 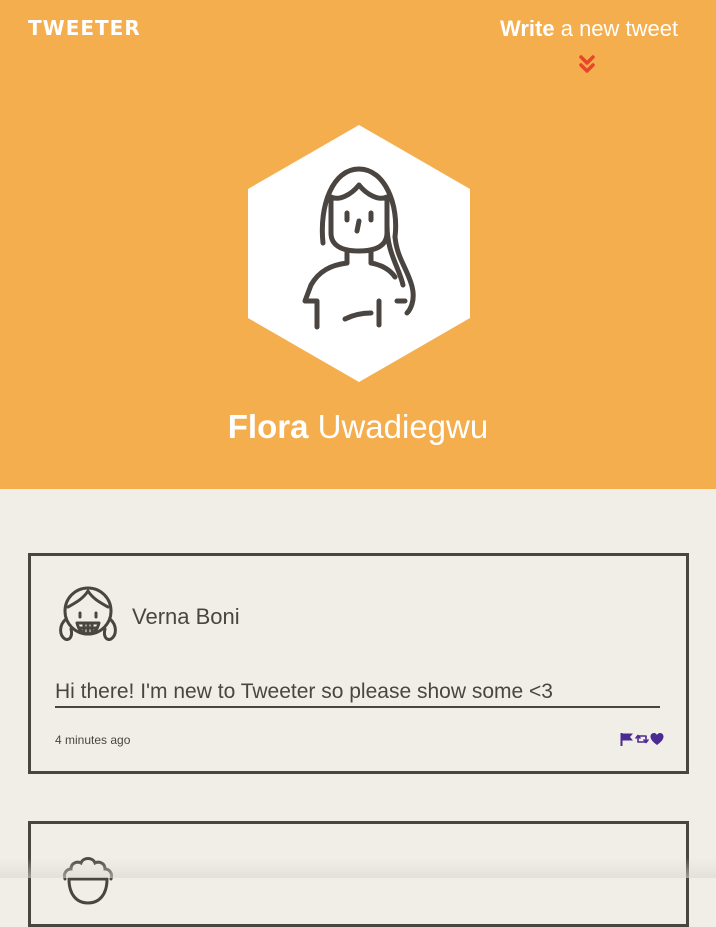 I want to click on retweet-icon, so click(x=642, y=739).